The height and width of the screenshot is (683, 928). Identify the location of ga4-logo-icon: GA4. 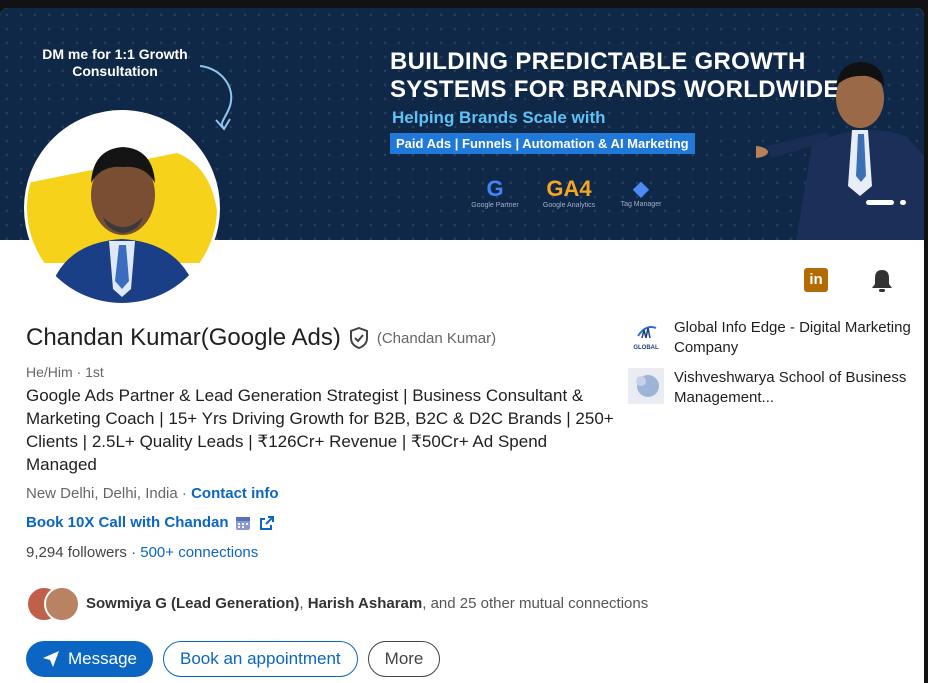
(569, 188).